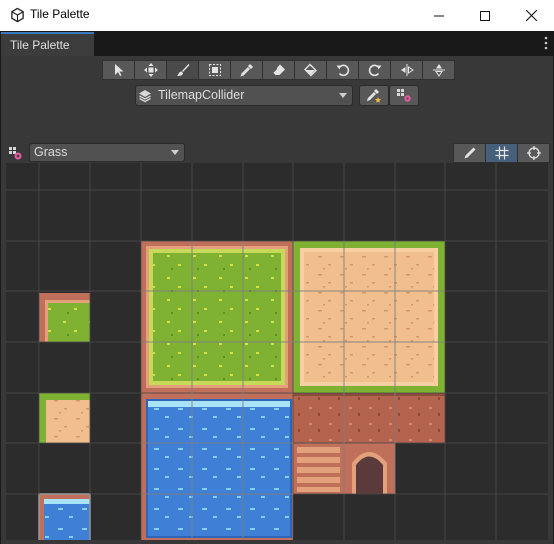 This screenshot has height=544, width=554. I want to click on grid-icon, so click(501, 153).